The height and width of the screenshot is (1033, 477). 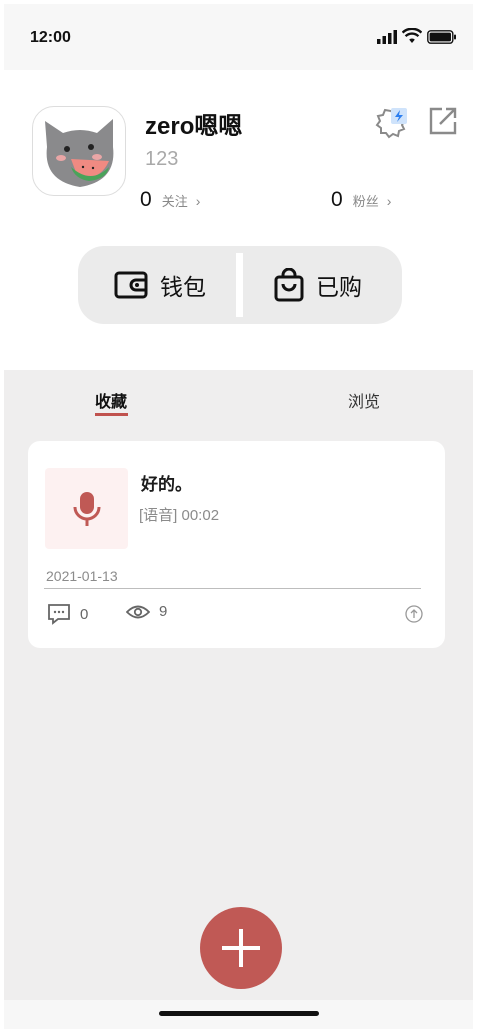 I want to click on fans-count: 0, so click(x=337, y=199).